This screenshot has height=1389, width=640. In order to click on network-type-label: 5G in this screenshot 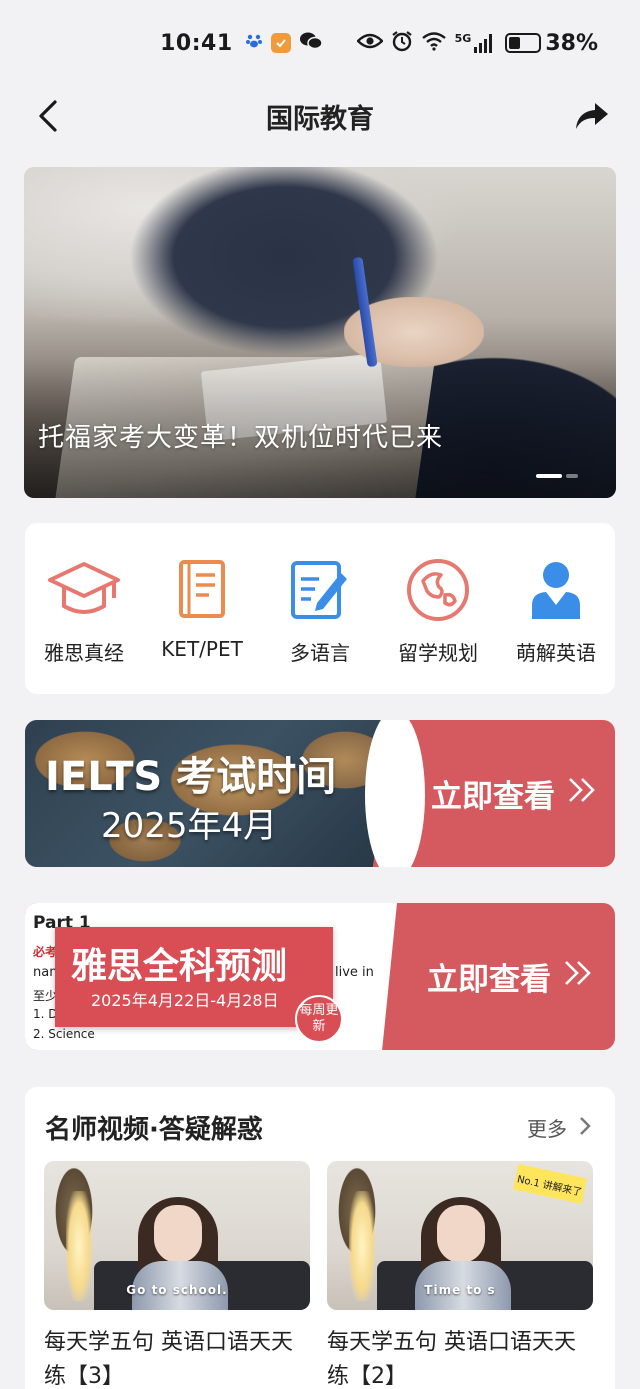, I will do `click(463, 38)`.